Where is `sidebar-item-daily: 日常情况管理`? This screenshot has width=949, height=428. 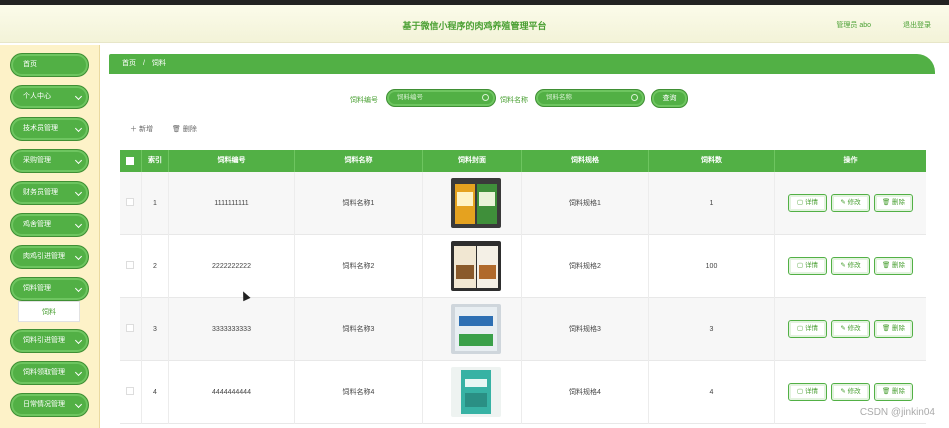 sidebar-item-daily: 日常情况管理 is located at coordinates (49, 405).